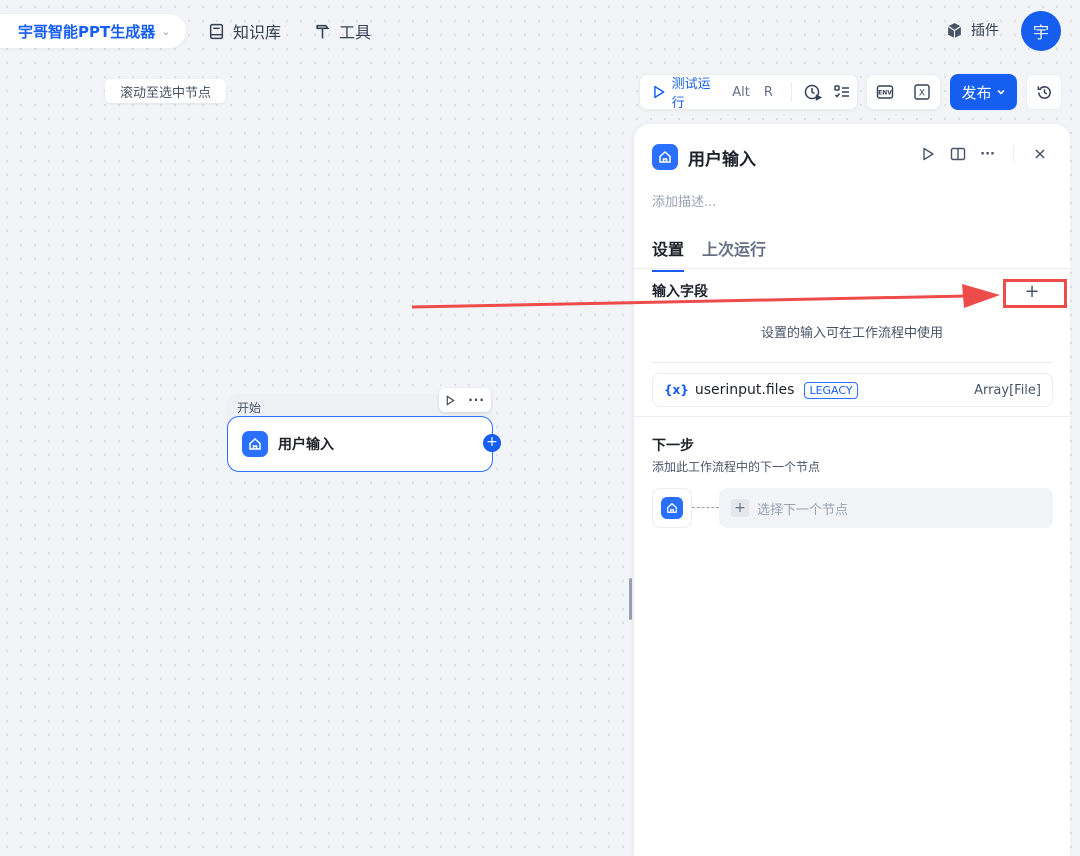  Describe the element at coordinates (216, 31) in the screenshot. I see `book-icon` at that location.